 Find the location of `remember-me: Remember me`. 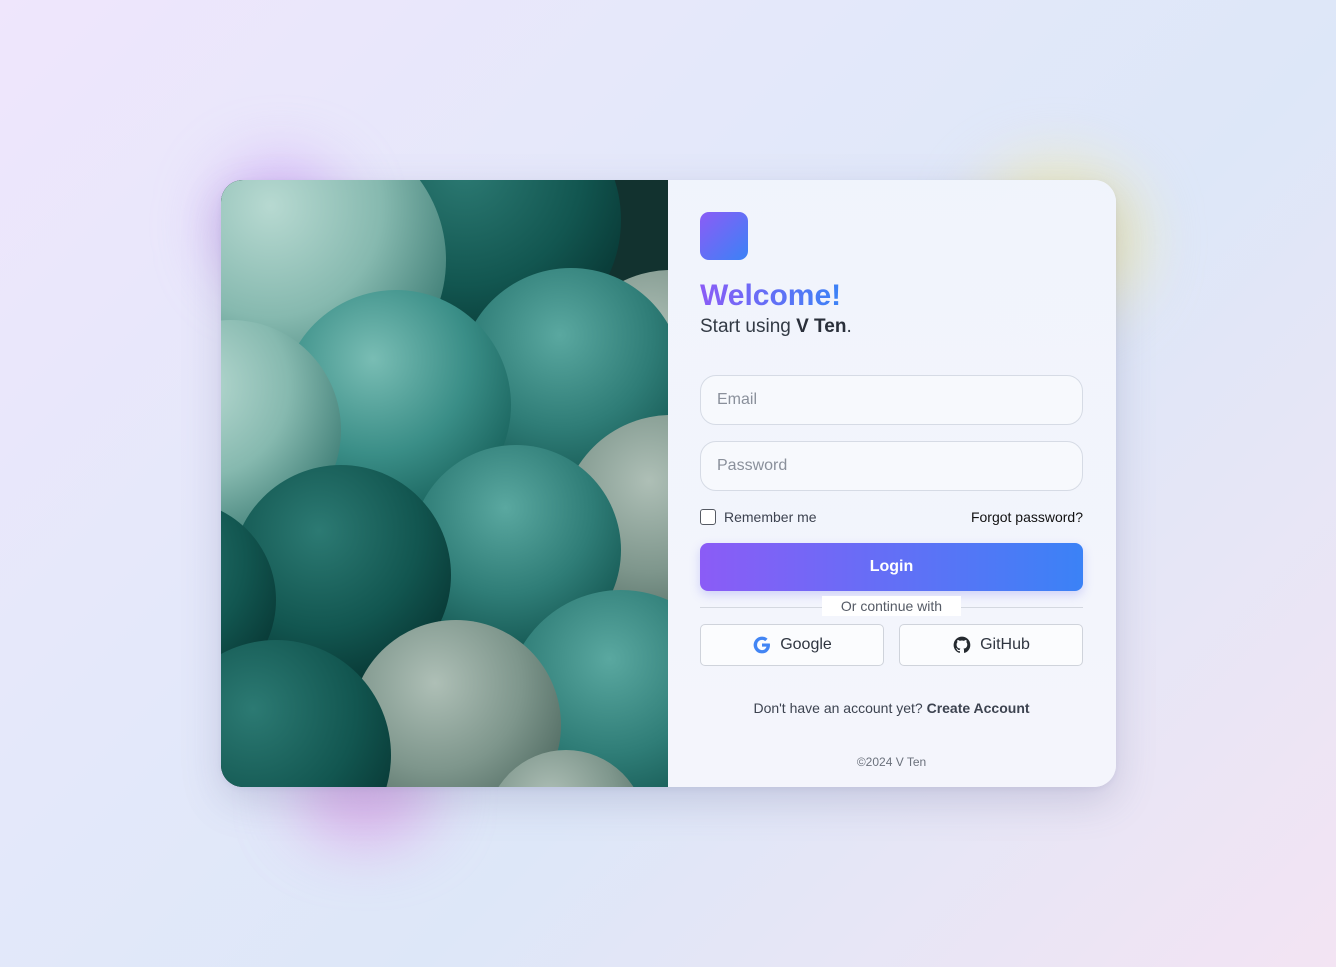

remember-me: Remember me is located at coordinates (758, 517).